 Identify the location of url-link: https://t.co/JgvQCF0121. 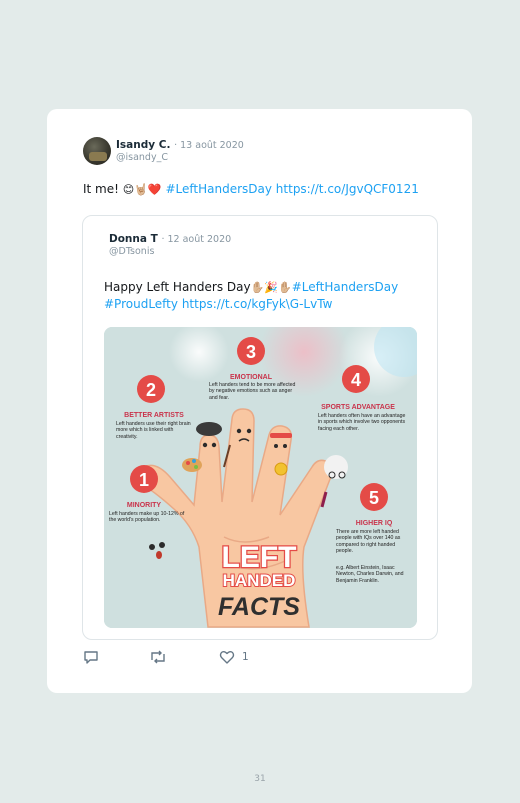
(347, 189).